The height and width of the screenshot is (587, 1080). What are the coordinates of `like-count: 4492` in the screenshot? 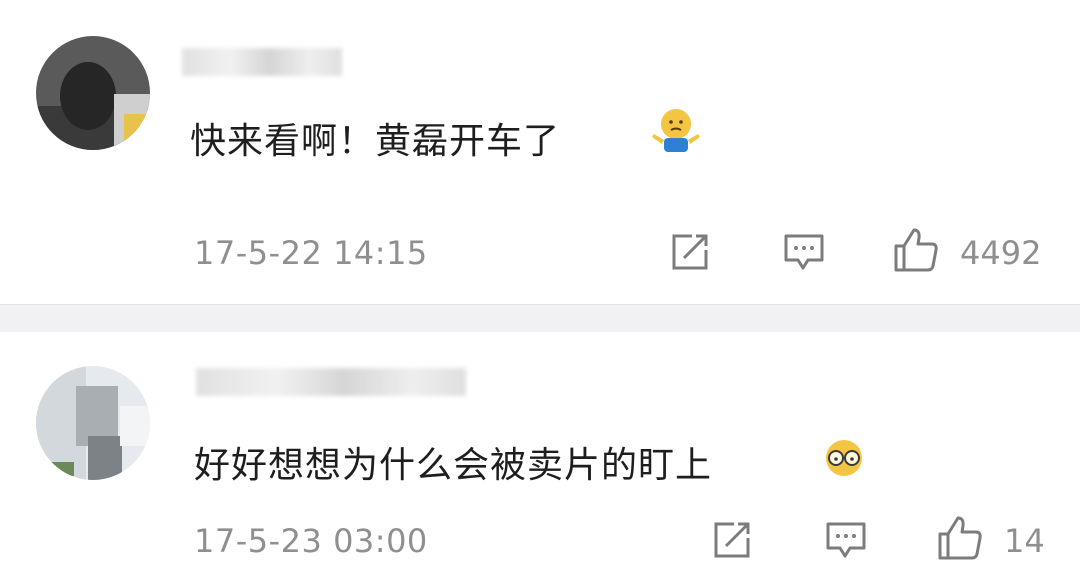 It's located at (1001, 253).